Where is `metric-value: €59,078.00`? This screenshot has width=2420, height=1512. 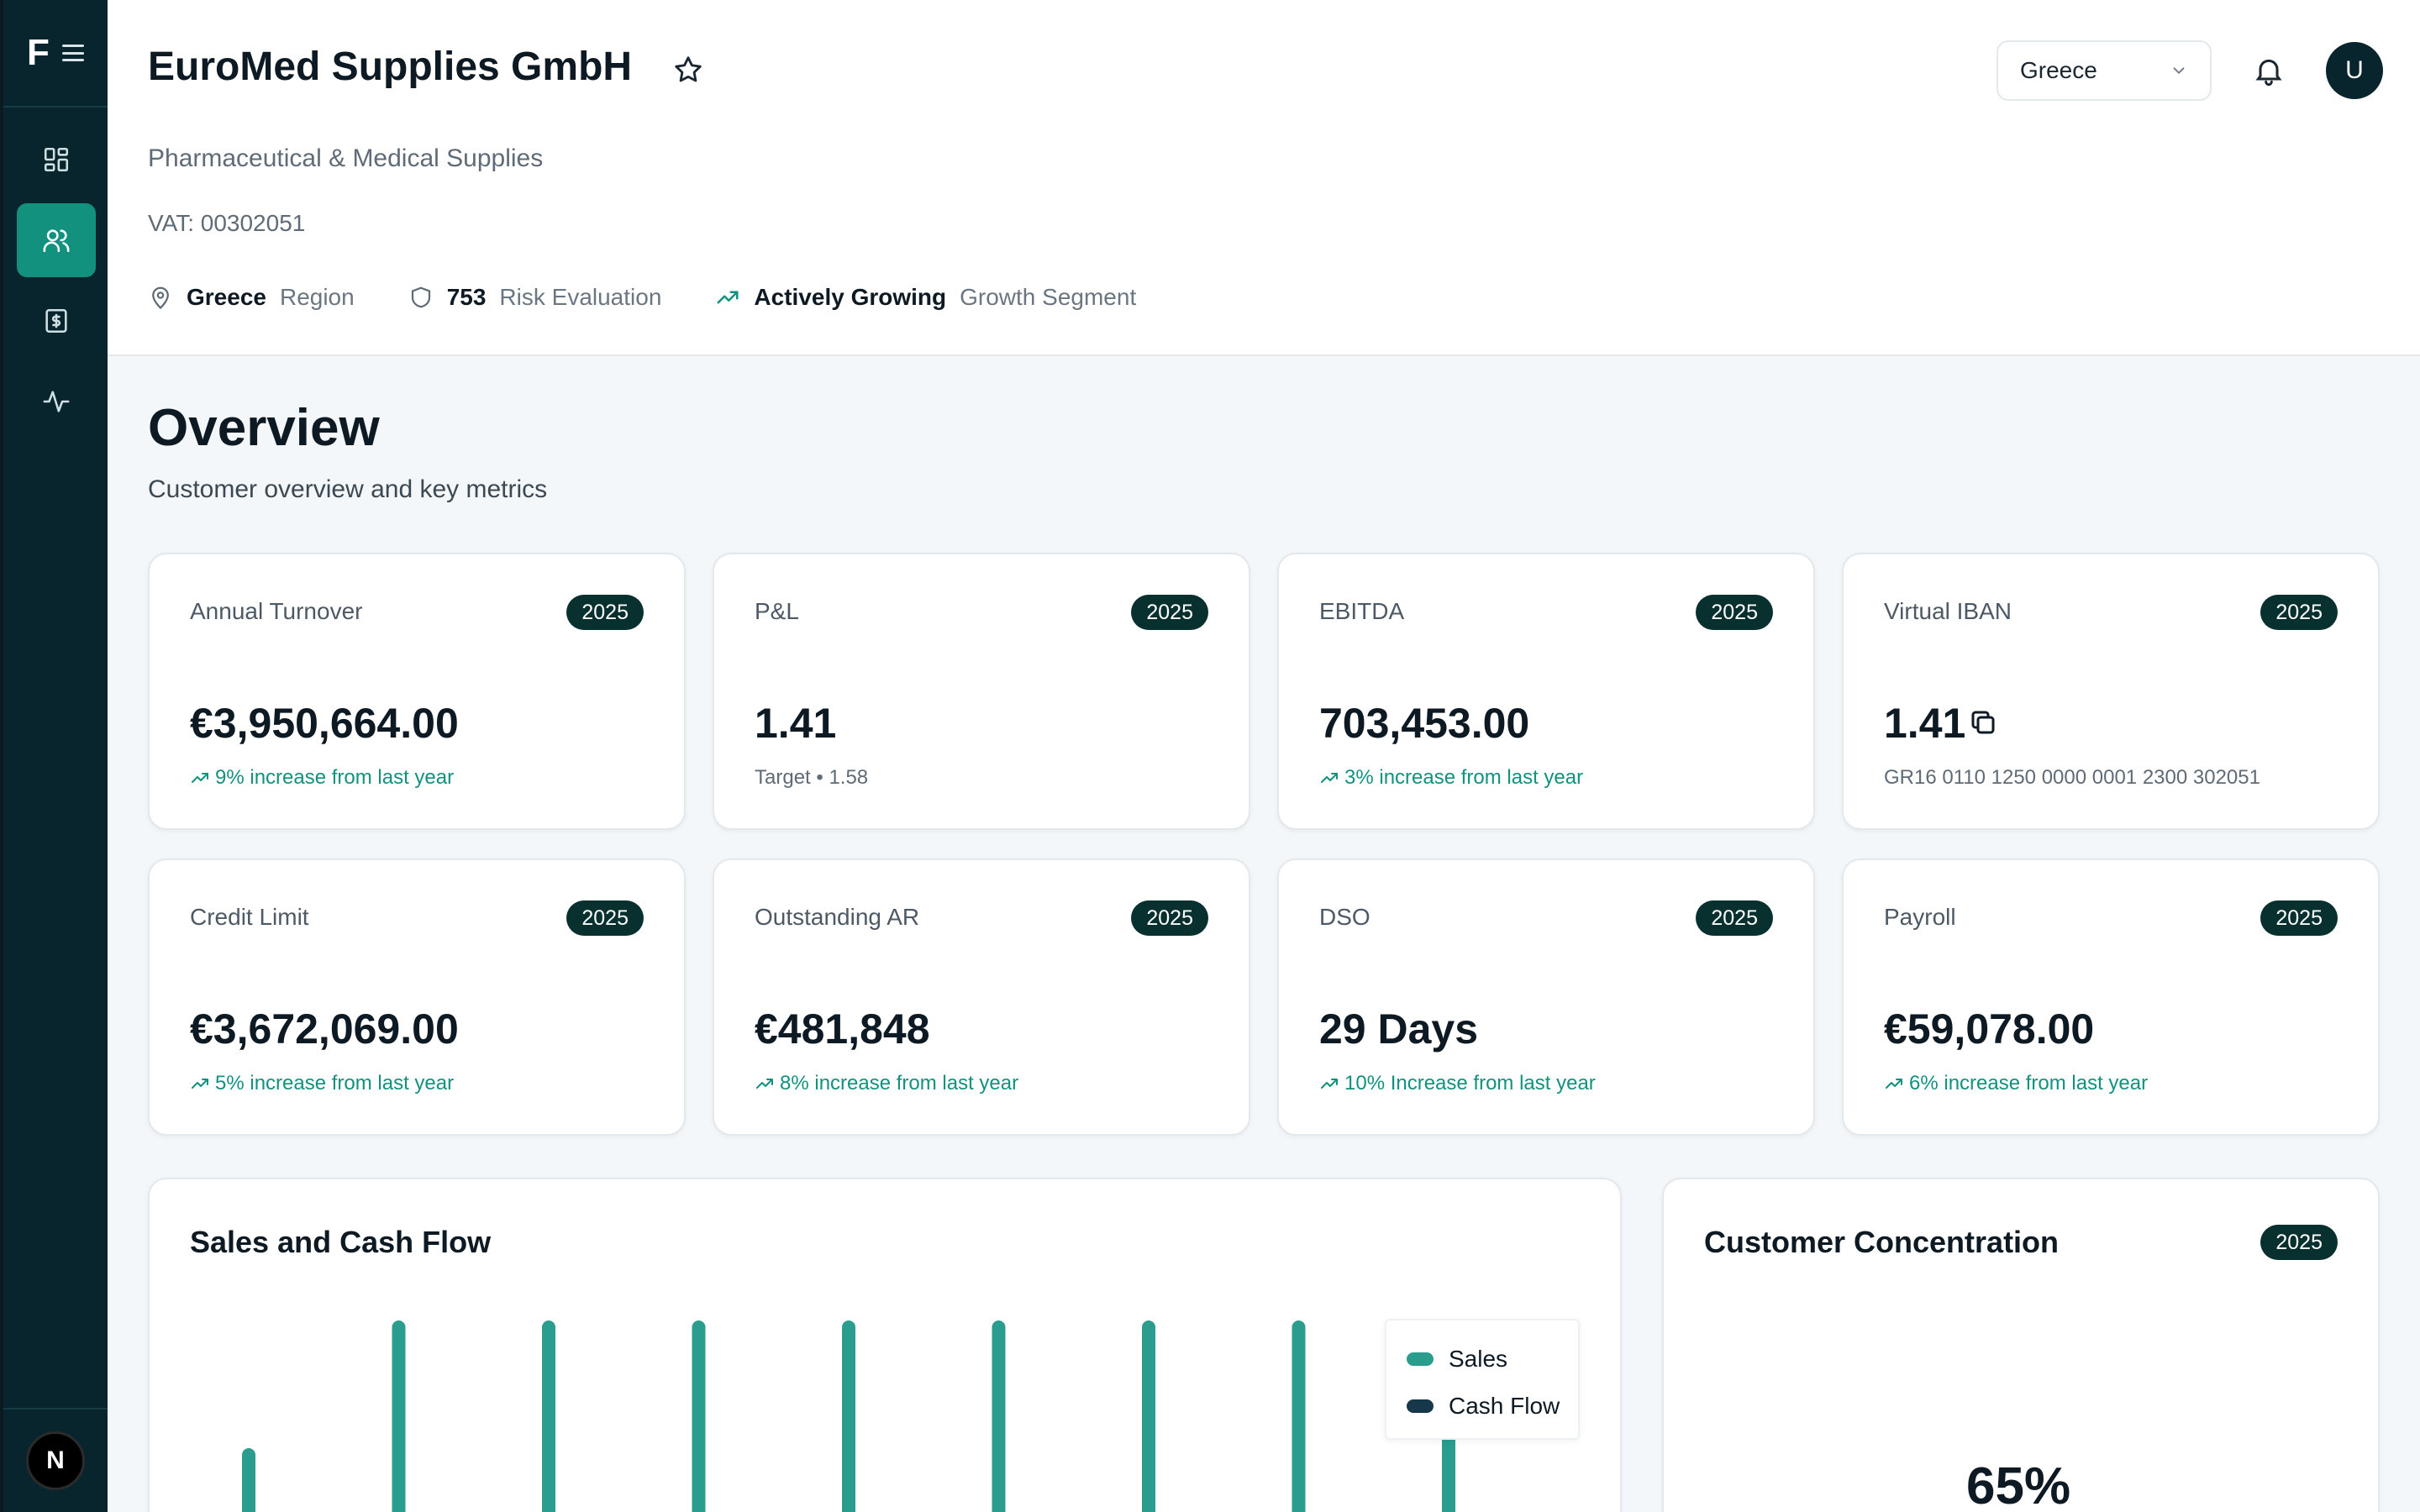
metric-value: €59,078.00 is located at coordinates (1989, 1029).